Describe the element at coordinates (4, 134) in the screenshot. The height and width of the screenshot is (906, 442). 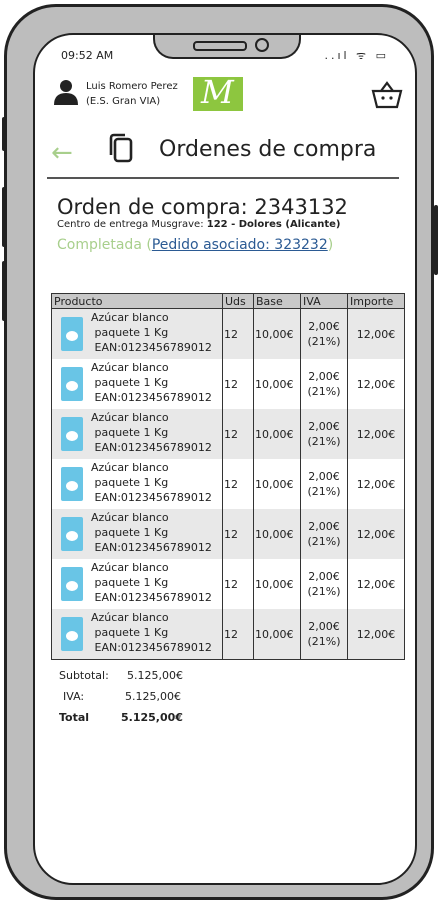
I see `side-button` at that location.